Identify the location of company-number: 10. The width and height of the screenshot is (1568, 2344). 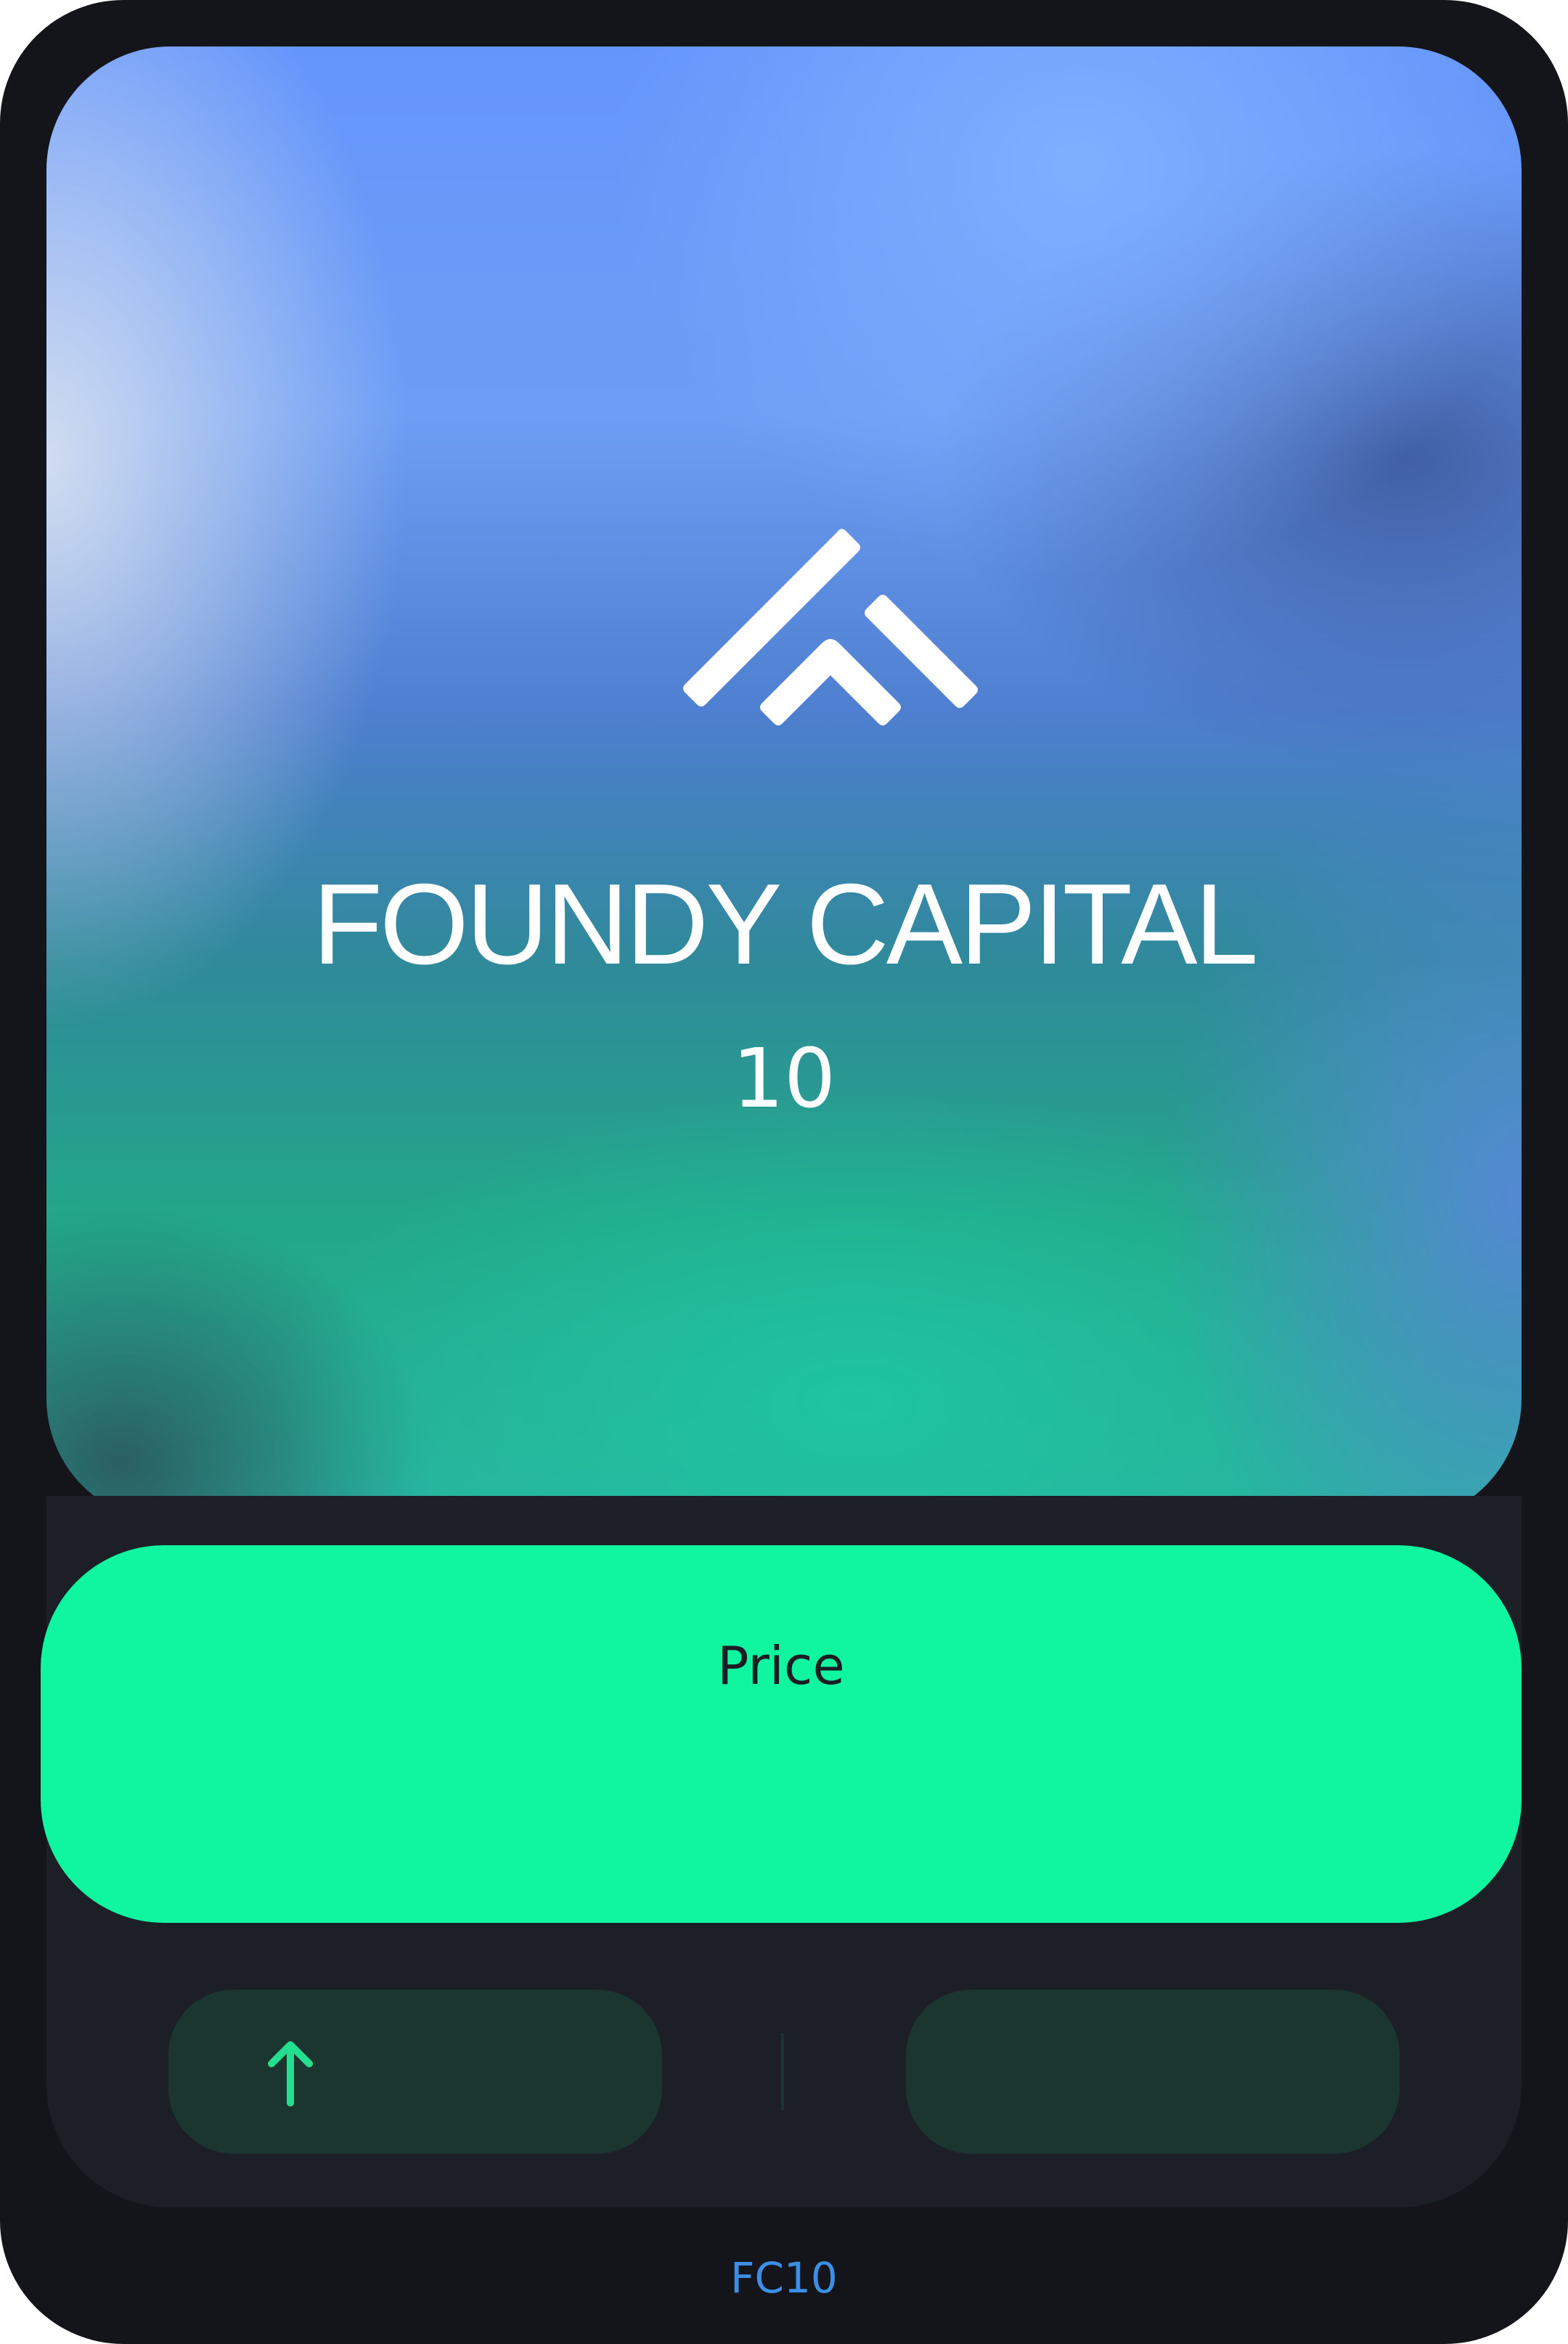
(784, 1079).